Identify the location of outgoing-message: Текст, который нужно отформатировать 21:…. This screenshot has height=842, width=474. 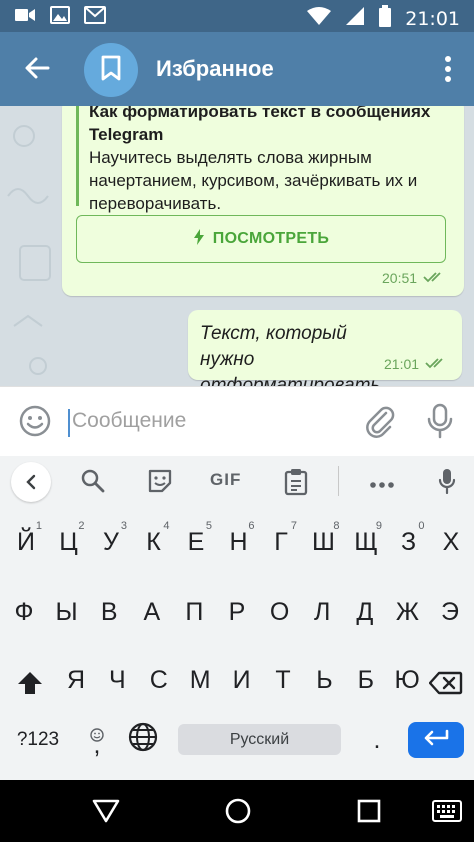
(325, 348).